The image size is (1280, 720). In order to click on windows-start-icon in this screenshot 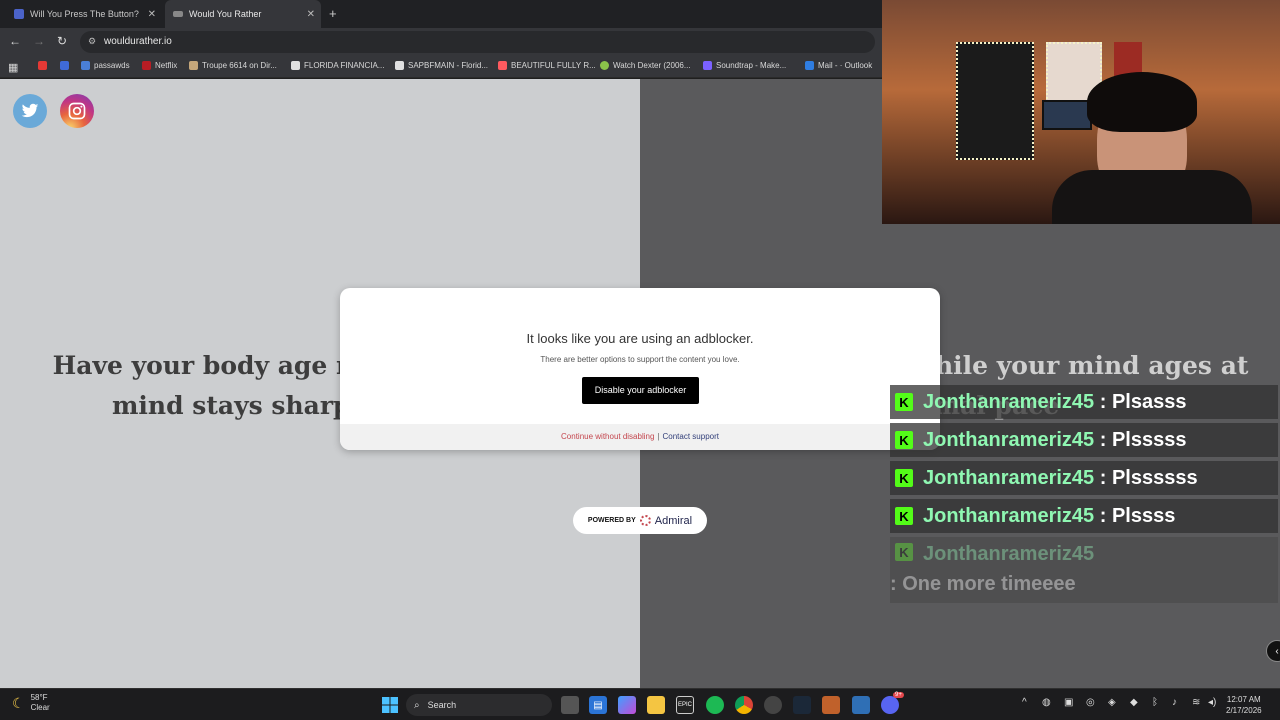, I will do `click(390, 705)`.